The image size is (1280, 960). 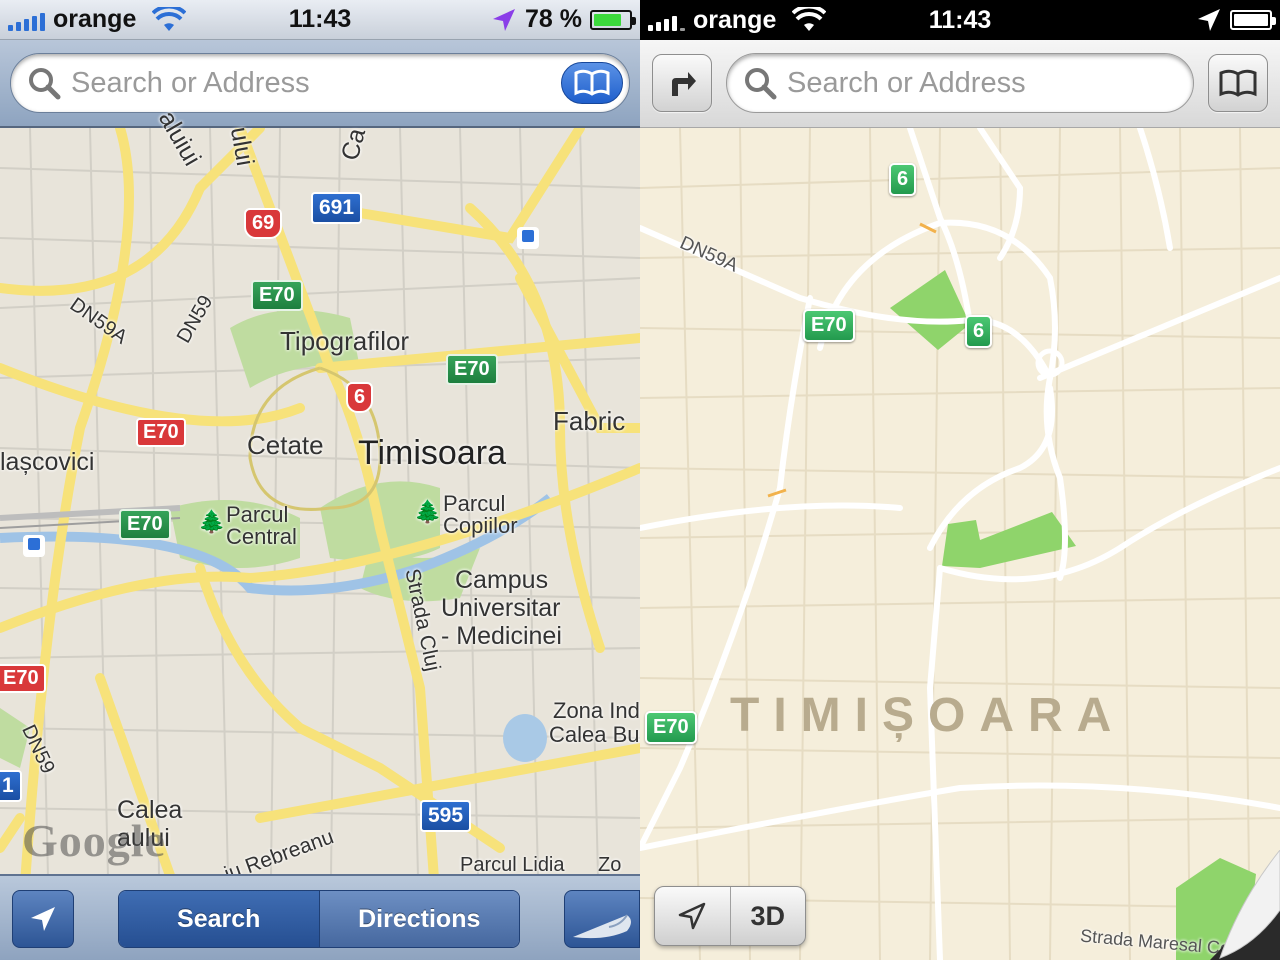 I want to click on route-shield: 1, so click(x=11, y=786).